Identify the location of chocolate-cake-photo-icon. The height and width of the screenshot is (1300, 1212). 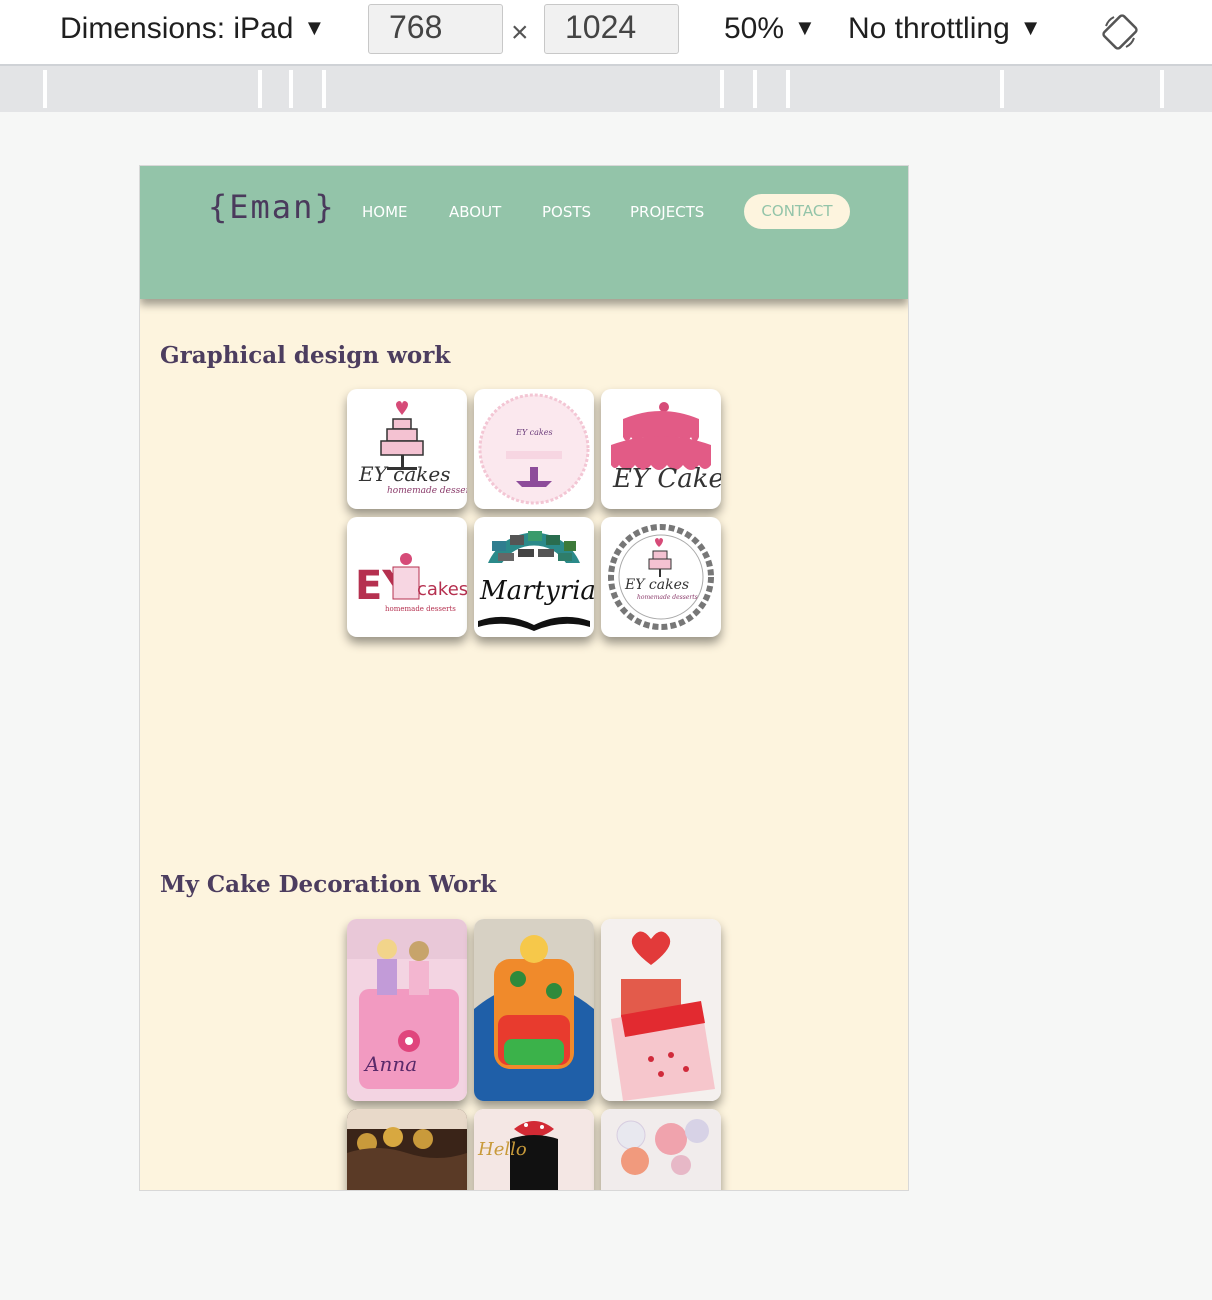
(407, 1149).